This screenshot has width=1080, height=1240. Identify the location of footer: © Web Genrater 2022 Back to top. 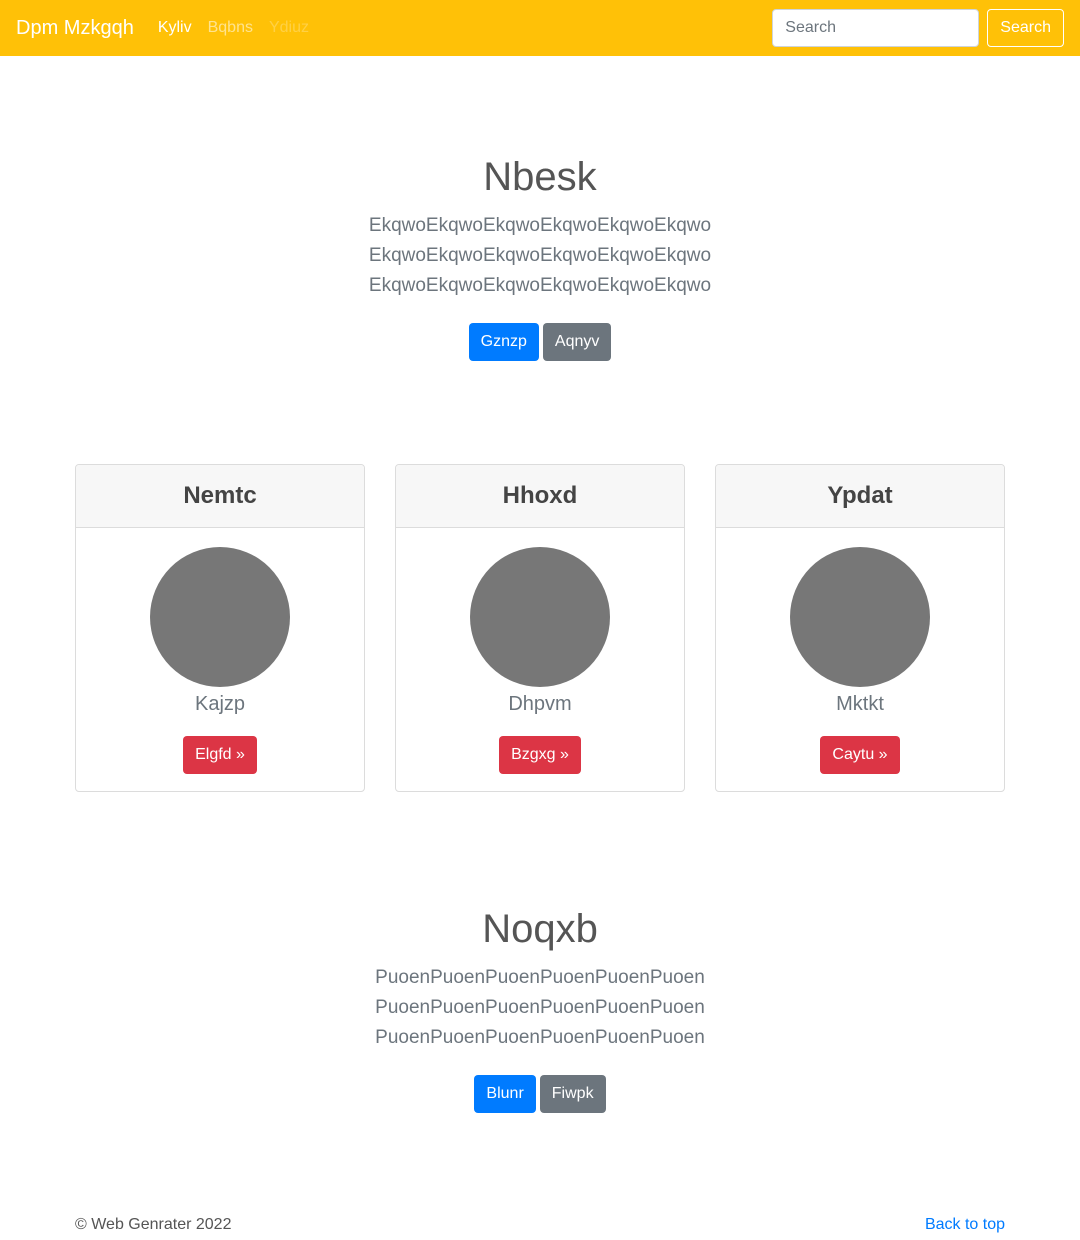
(540, 1225).